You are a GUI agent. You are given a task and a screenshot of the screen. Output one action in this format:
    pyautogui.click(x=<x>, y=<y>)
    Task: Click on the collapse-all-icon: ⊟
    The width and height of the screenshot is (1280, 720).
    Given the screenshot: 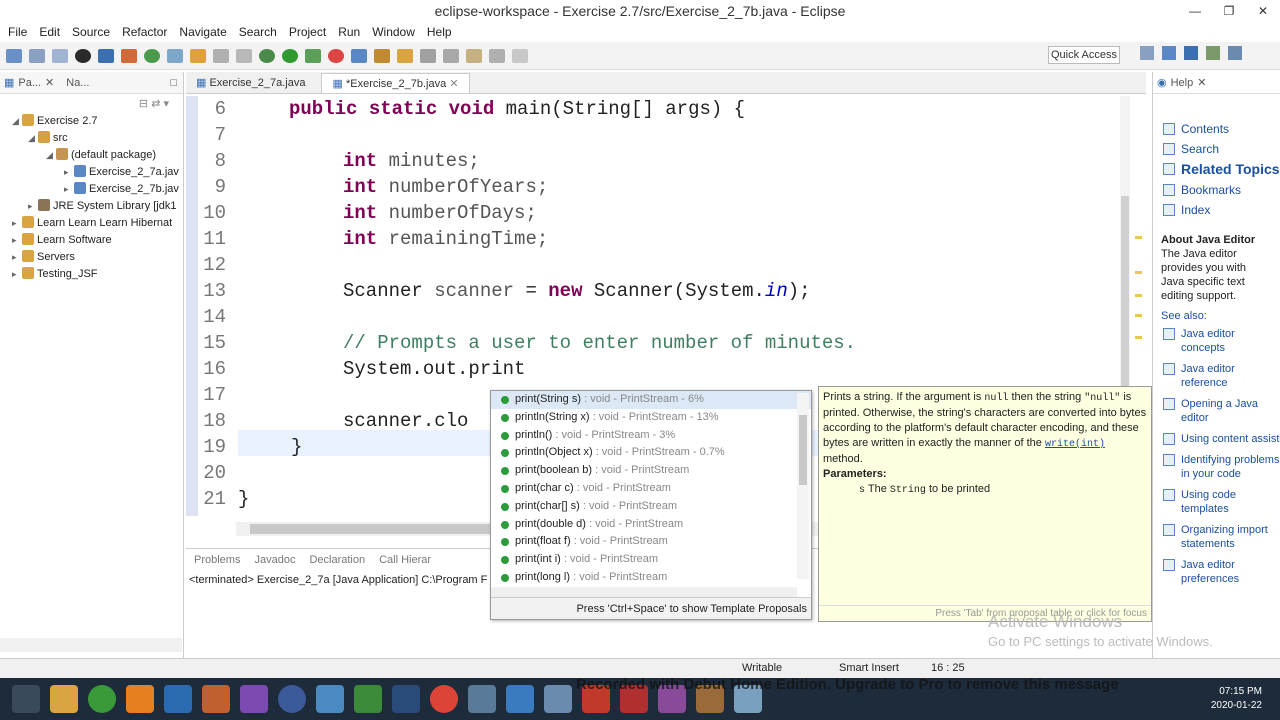 What is the action you would take?
    pyautogui.click(x=143, y=104)
    